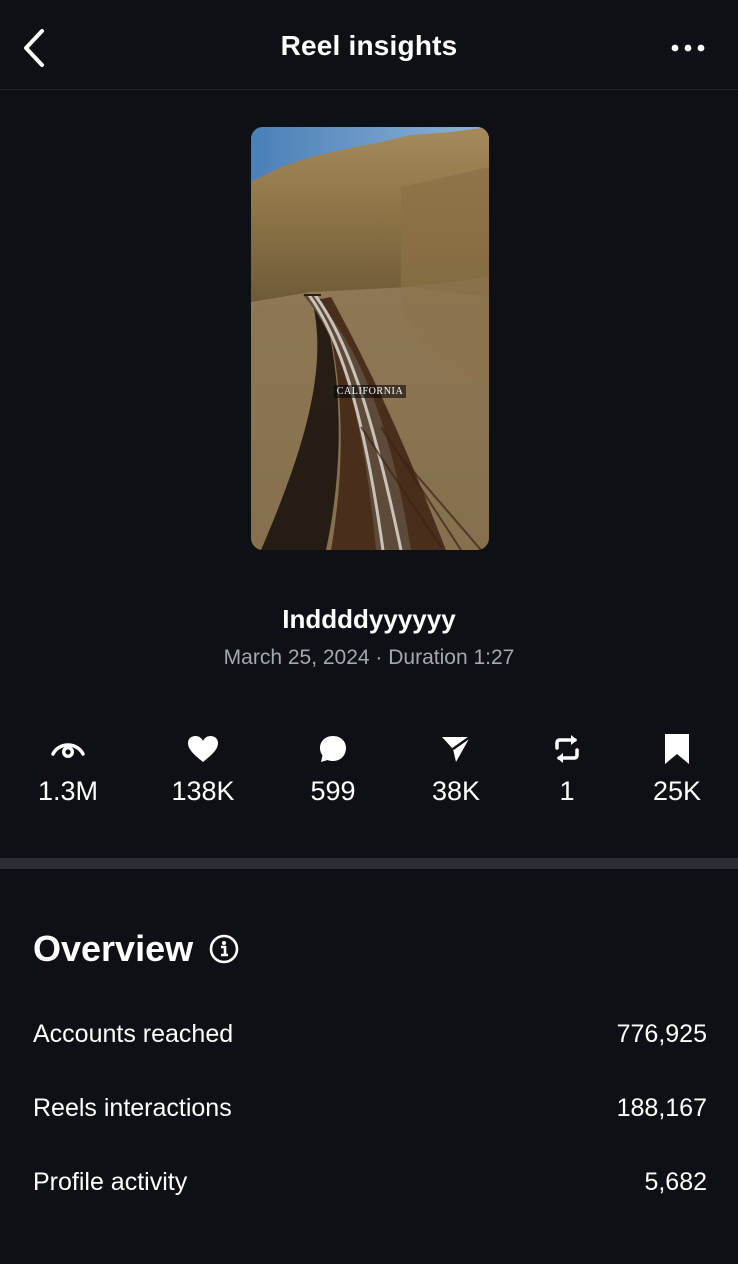 The image size is (738, 1264). I want to click on stat-reposts: 1, so click(567, 769).